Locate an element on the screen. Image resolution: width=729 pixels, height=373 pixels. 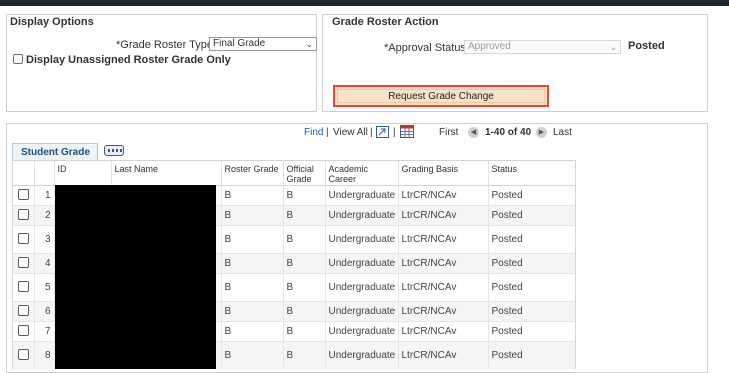
top-bar is located at coordinates (364, 3).